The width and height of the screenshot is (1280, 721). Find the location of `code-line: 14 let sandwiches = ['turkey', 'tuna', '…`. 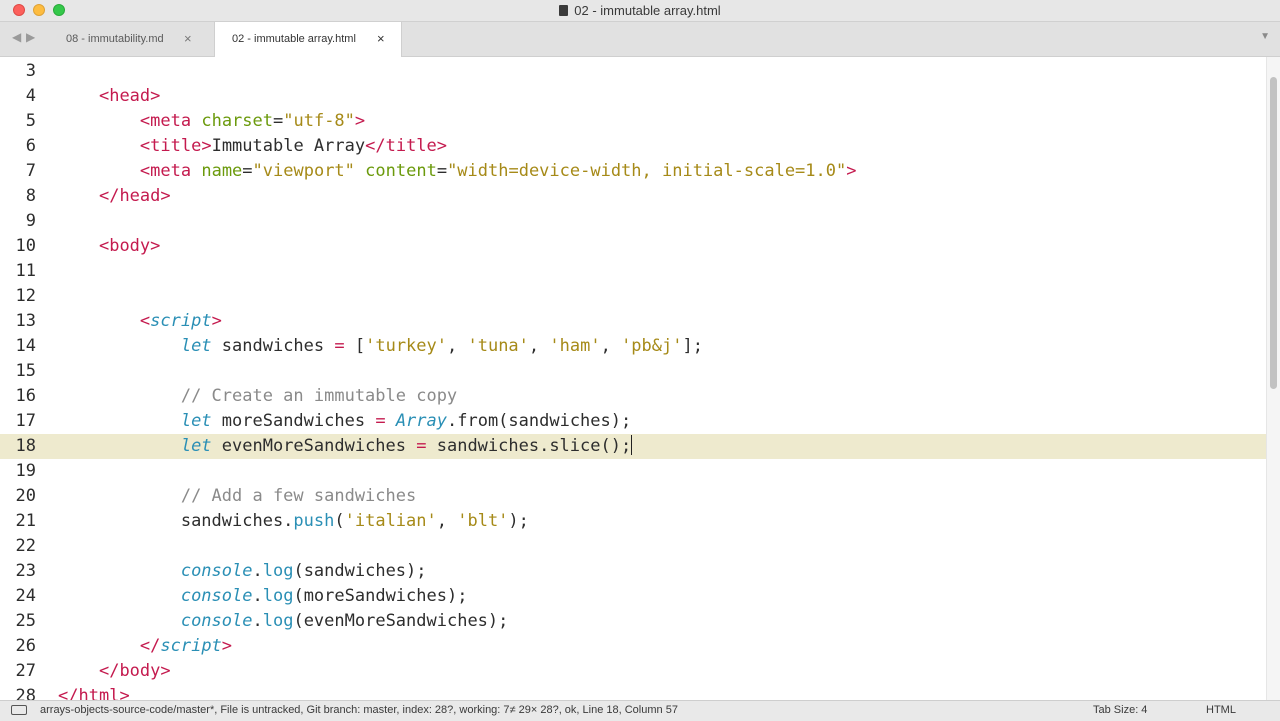

code-line: 14 let sandwiches = ['turkey', 'tuna', '… is located at coordinates (633, 346).